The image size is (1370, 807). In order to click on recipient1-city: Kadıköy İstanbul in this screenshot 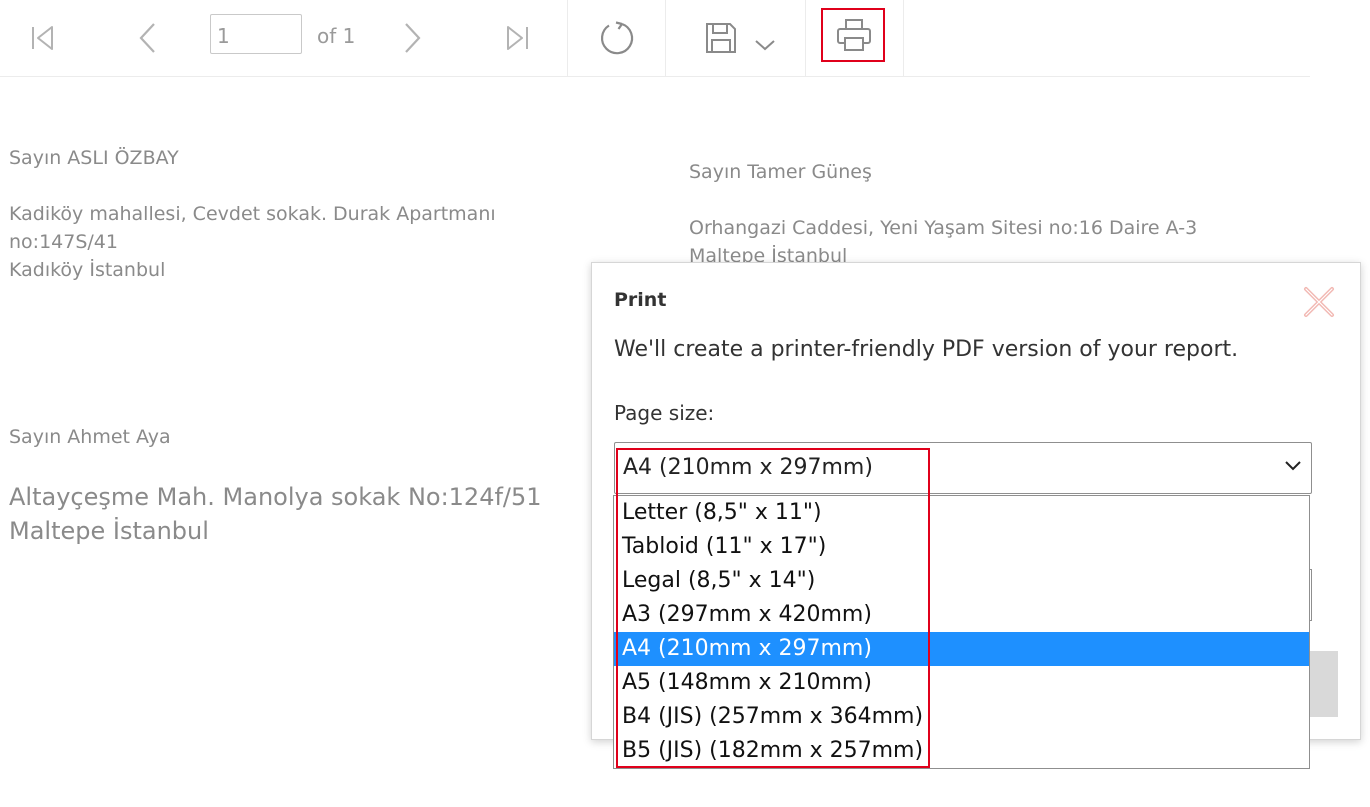, I will do `click(87, 270)`.